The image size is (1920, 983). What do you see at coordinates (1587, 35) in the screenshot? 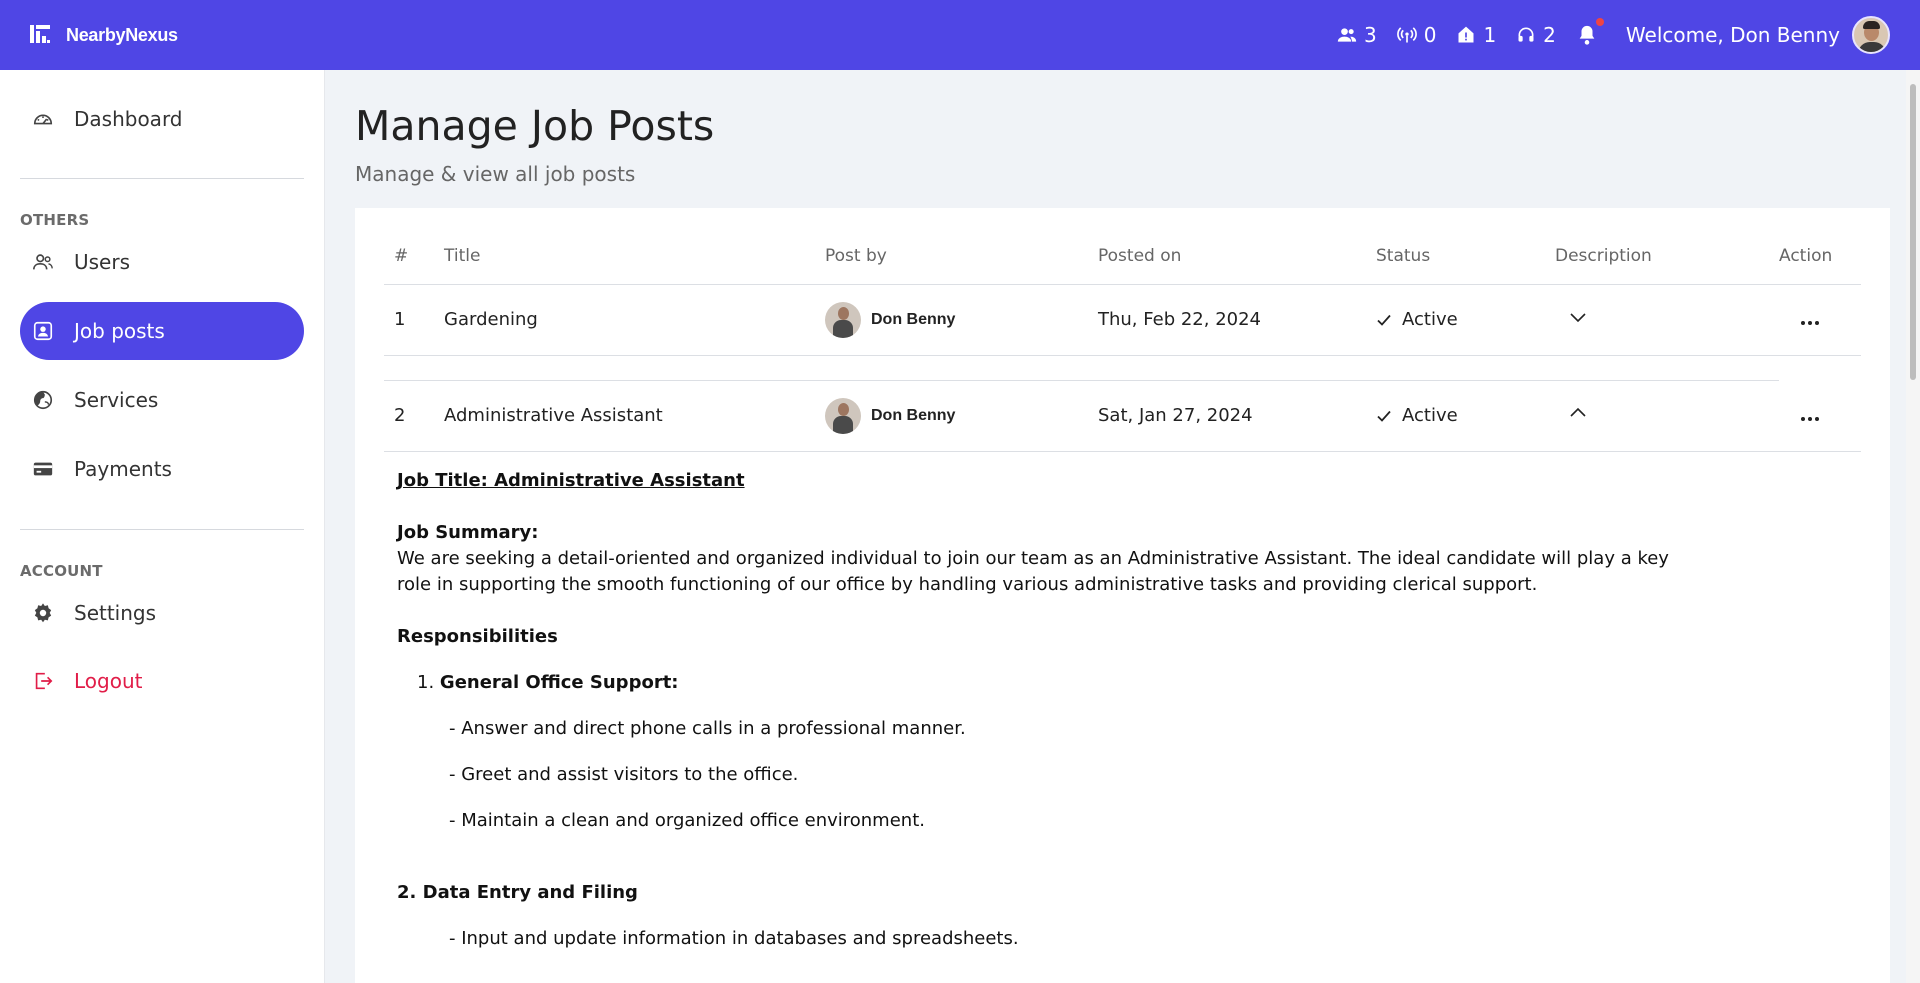
I see `bell-icon` at bounding box center [1587, 35].